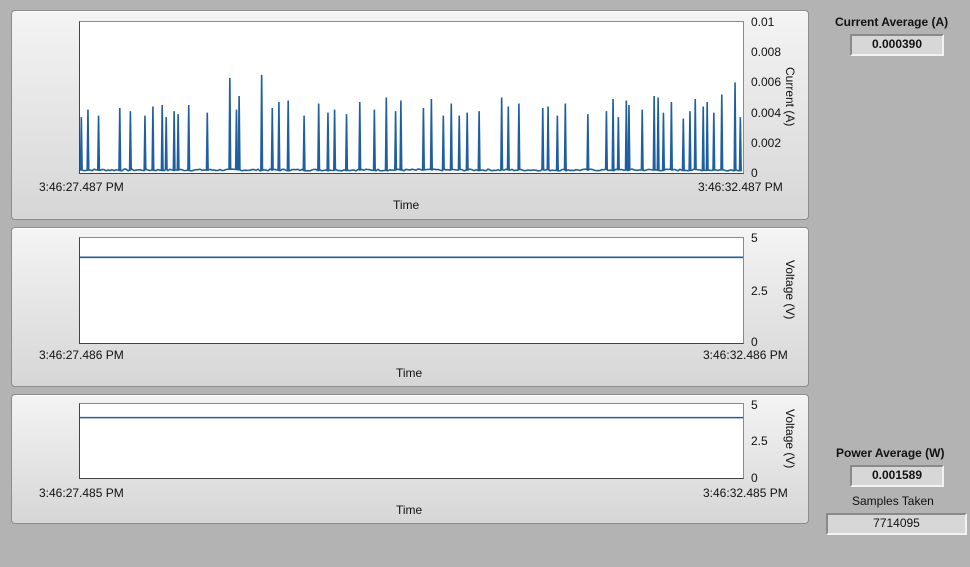 The height and width of the screenshot is (567, 970). Describe the element at coordinates (896, 524) in the screenshot. I see `samples-taken-value: 7714095` at that location.